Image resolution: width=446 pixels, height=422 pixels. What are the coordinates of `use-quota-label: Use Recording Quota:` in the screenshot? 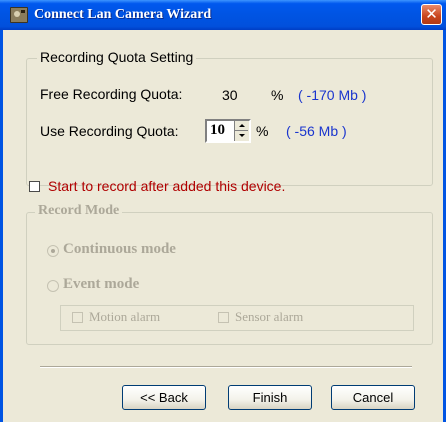 It's located at (109, 131).